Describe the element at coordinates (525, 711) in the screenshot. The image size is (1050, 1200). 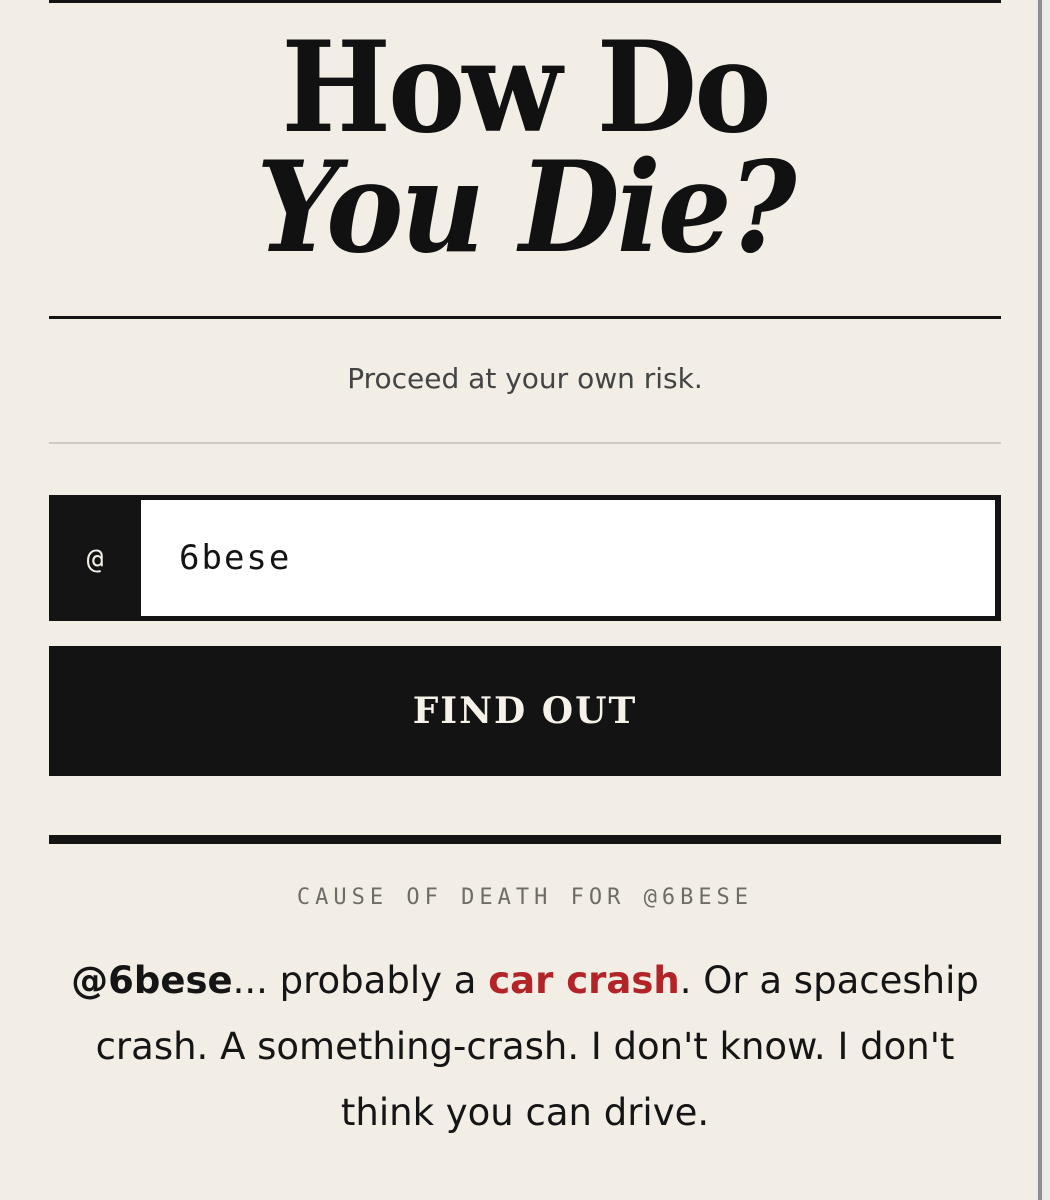
I see `find-out-button: FIND OUT` at that location.